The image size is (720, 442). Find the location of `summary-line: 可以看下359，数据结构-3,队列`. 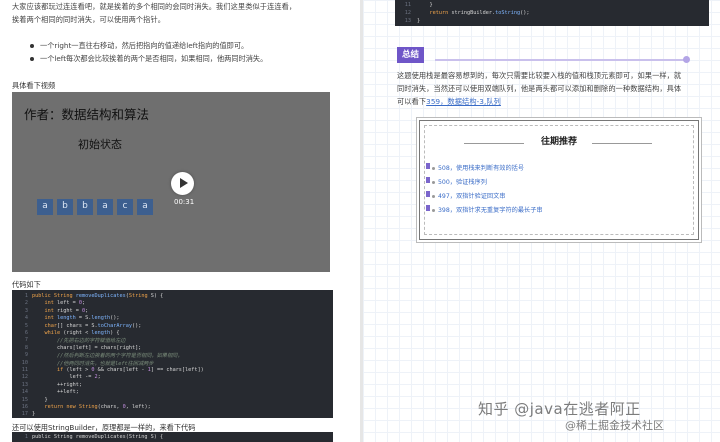

summary-line: 可以看下359，数据结构-3,队列 is located at coordinates (449, 101).